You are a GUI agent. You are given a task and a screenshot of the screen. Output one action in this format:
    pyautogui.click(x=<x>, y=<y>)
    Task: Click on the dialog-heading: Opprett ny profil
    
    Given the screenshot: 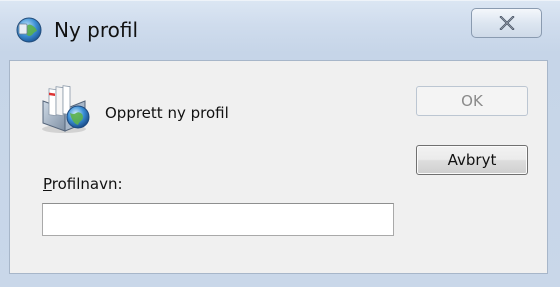 What is the action you would take?
    pyautogui.click(x=167, y=113)
    